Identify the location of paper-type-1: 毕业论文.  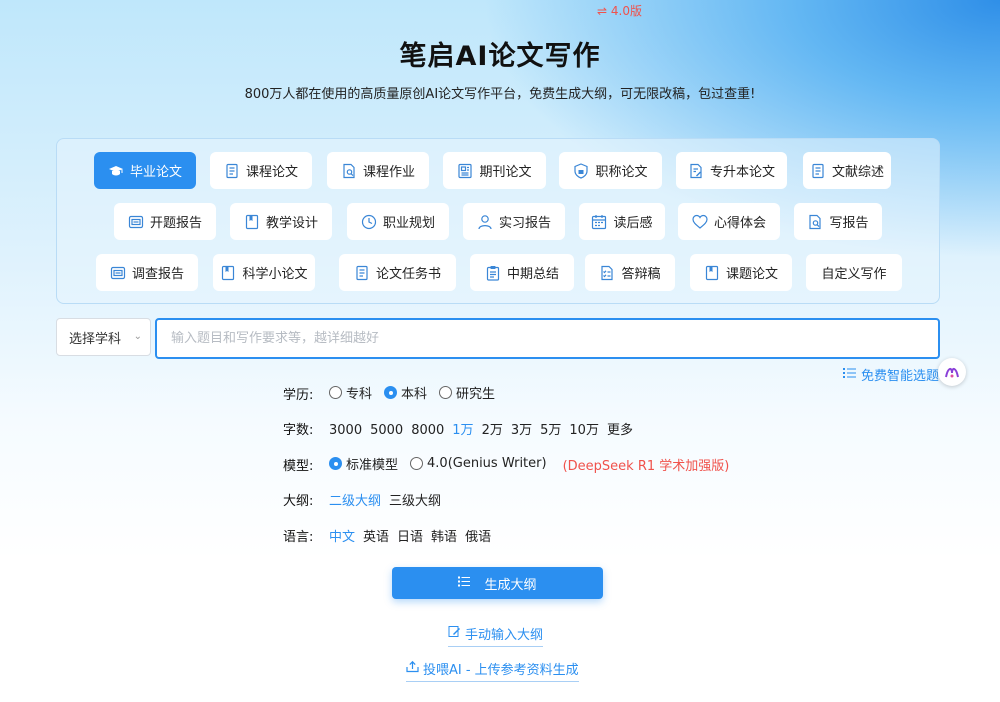
(145, 170).